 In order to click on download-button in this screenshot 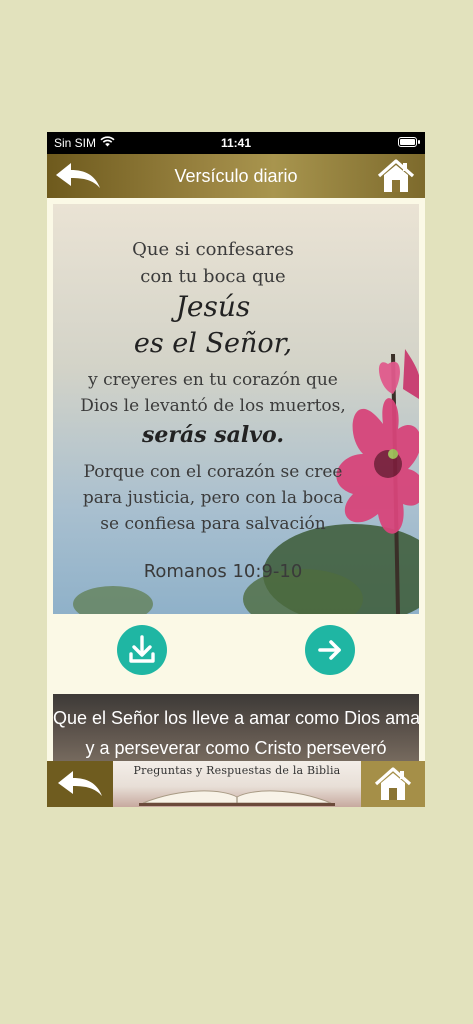, I will do `click(142, 650)`.